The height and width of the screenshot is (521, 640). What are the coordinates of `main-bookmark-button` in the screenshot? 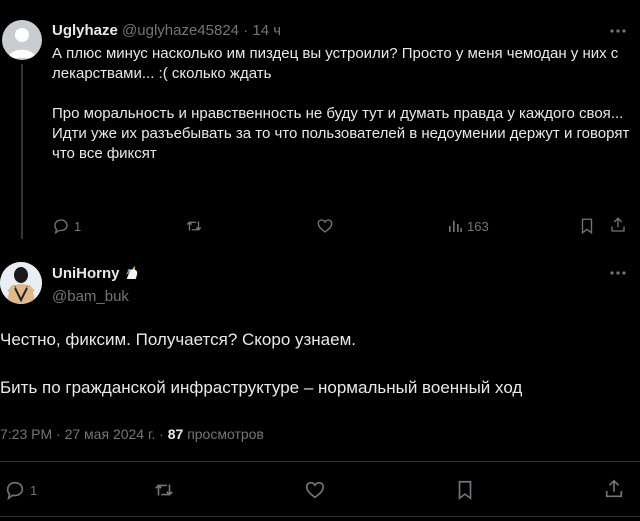 It's located at (465, 490).